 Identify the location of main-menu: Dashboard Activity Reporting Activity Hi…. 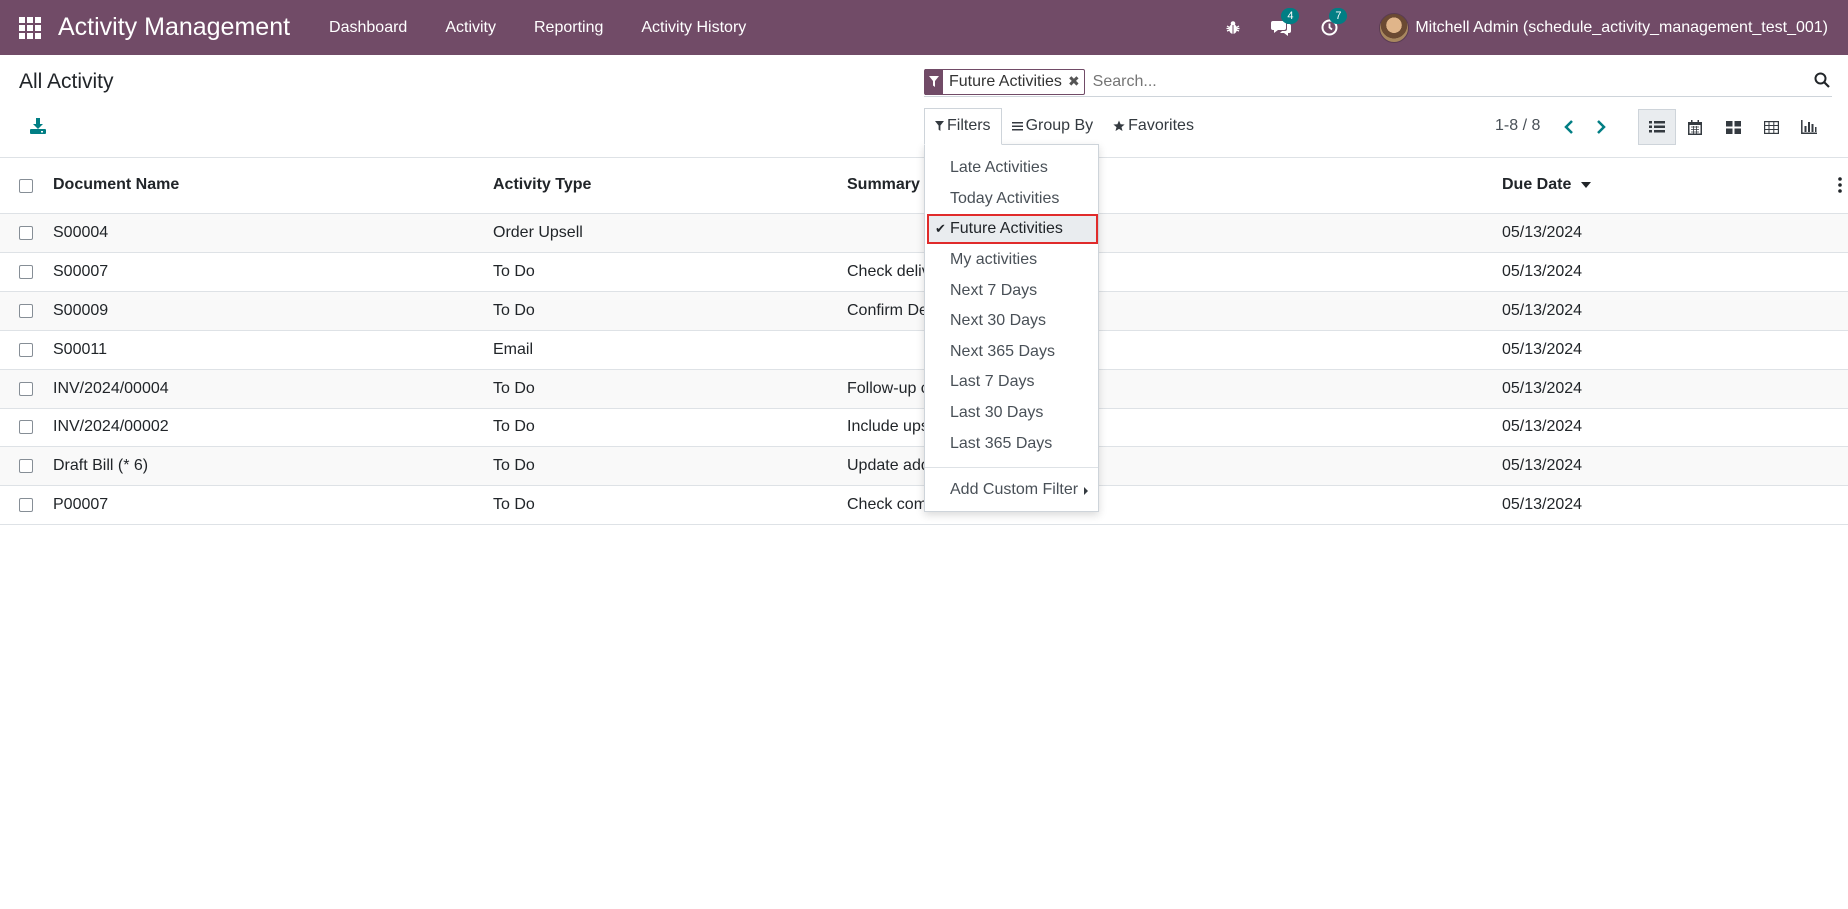
(537, 27).